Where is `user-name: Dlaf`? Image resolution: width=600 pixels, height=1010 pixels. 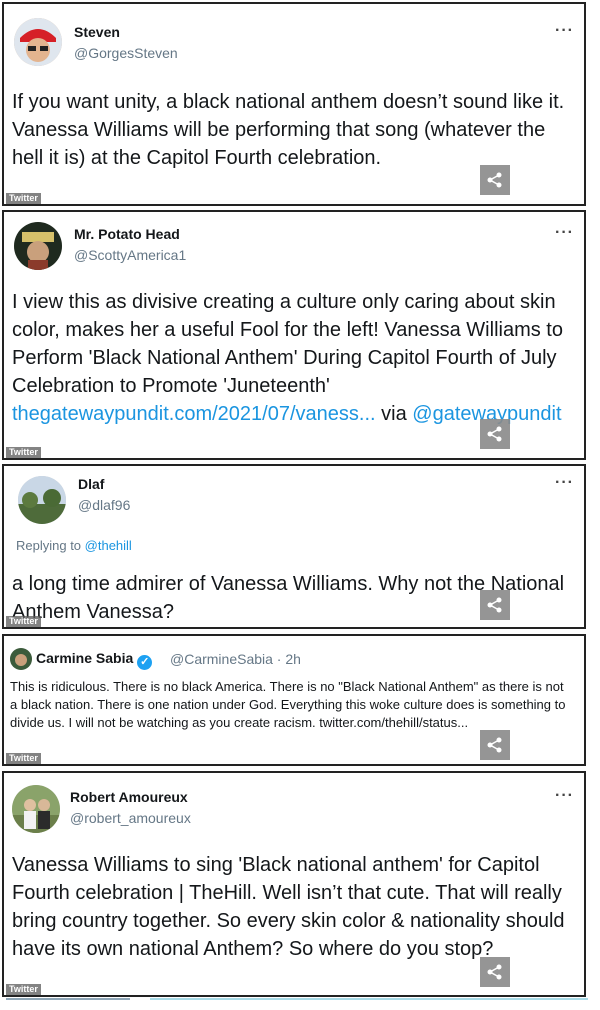
user-name: Dlaf is located at coordinates (91, 484).